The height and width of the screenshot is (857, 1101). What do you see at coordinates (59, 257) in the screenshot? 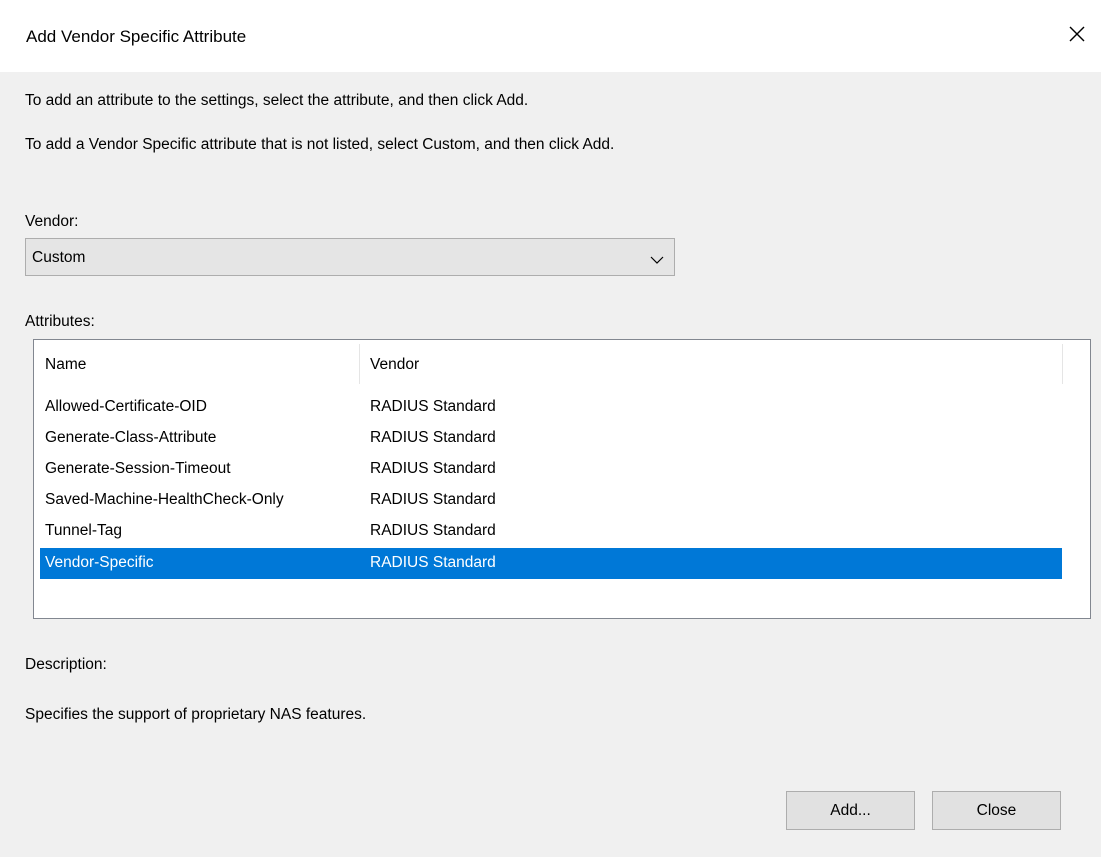
I see `vendor-selected-value: Custom` at bounding box center [59, 257].